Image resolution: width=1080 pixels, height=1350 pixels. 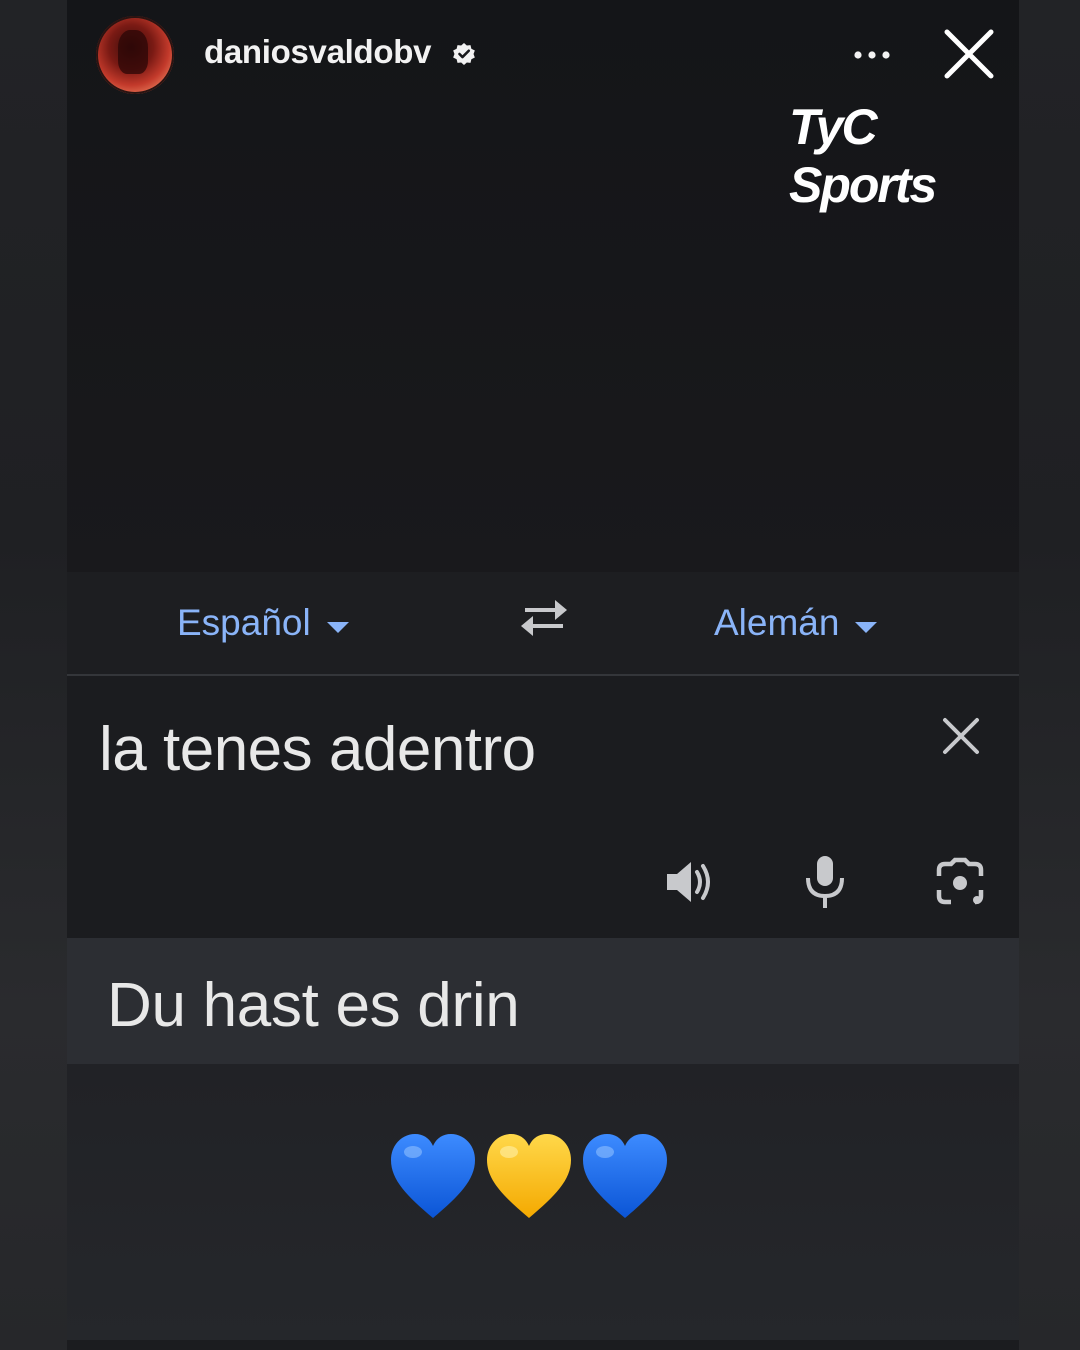 I want to click on speaker-icon, so click(x=689, y=882).